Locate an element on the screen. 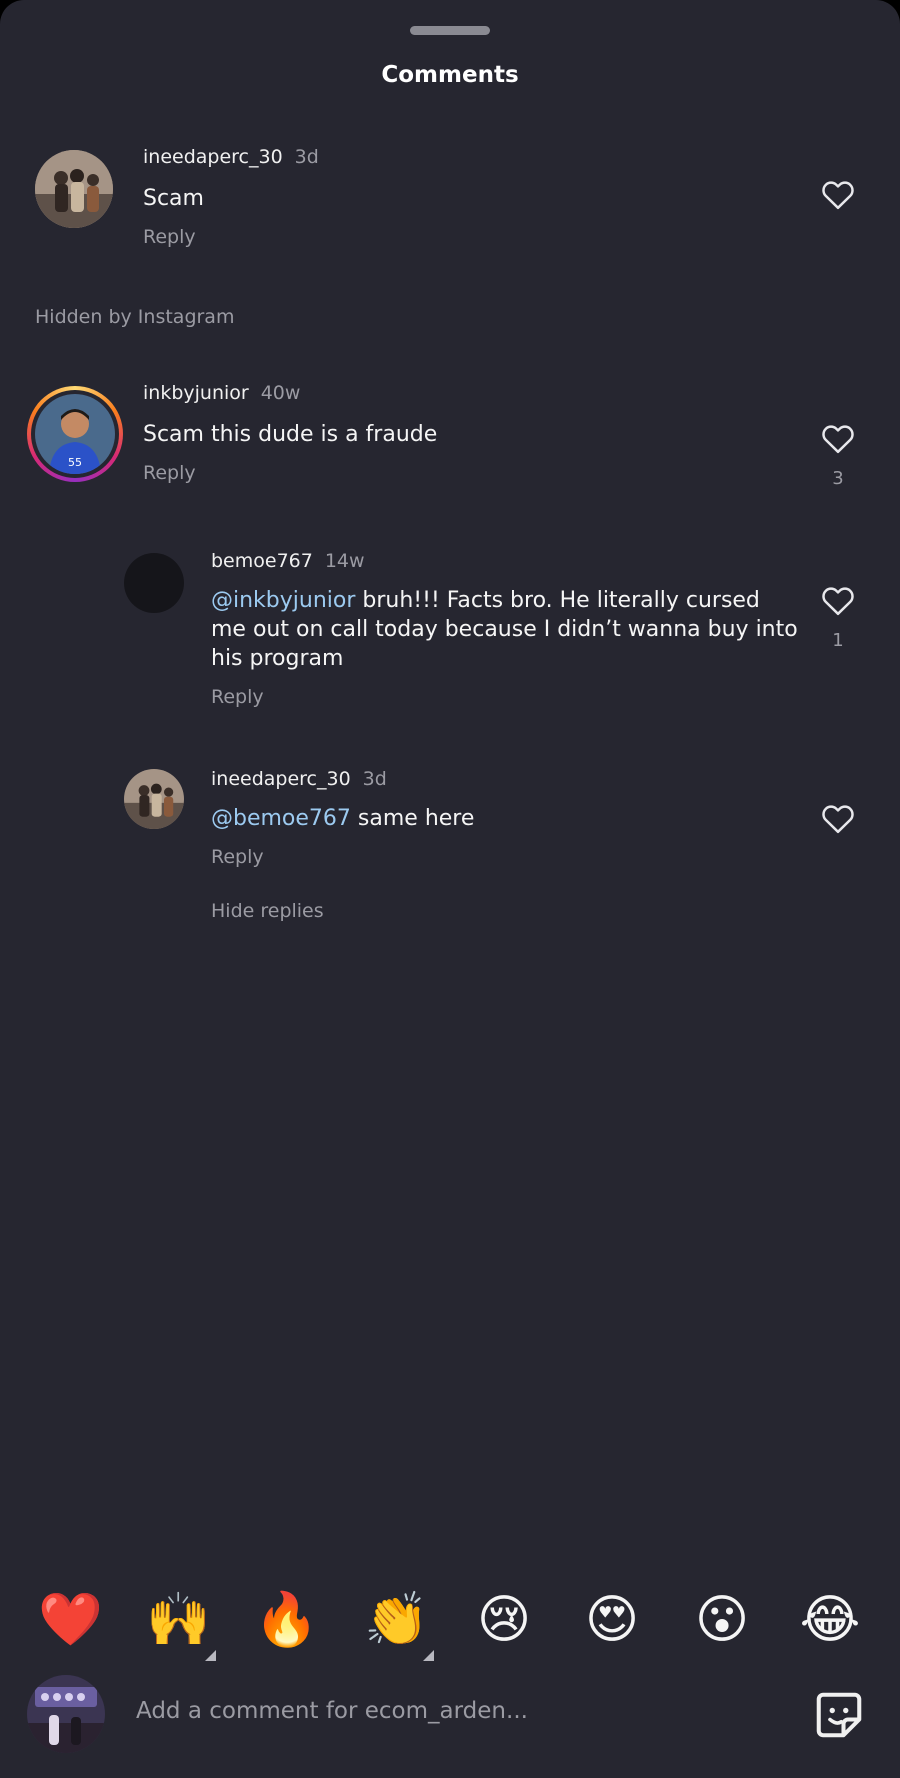 The height and width of the screenshot is (1778, 900). username: bemoe767 is located at coordinates (262, 561).